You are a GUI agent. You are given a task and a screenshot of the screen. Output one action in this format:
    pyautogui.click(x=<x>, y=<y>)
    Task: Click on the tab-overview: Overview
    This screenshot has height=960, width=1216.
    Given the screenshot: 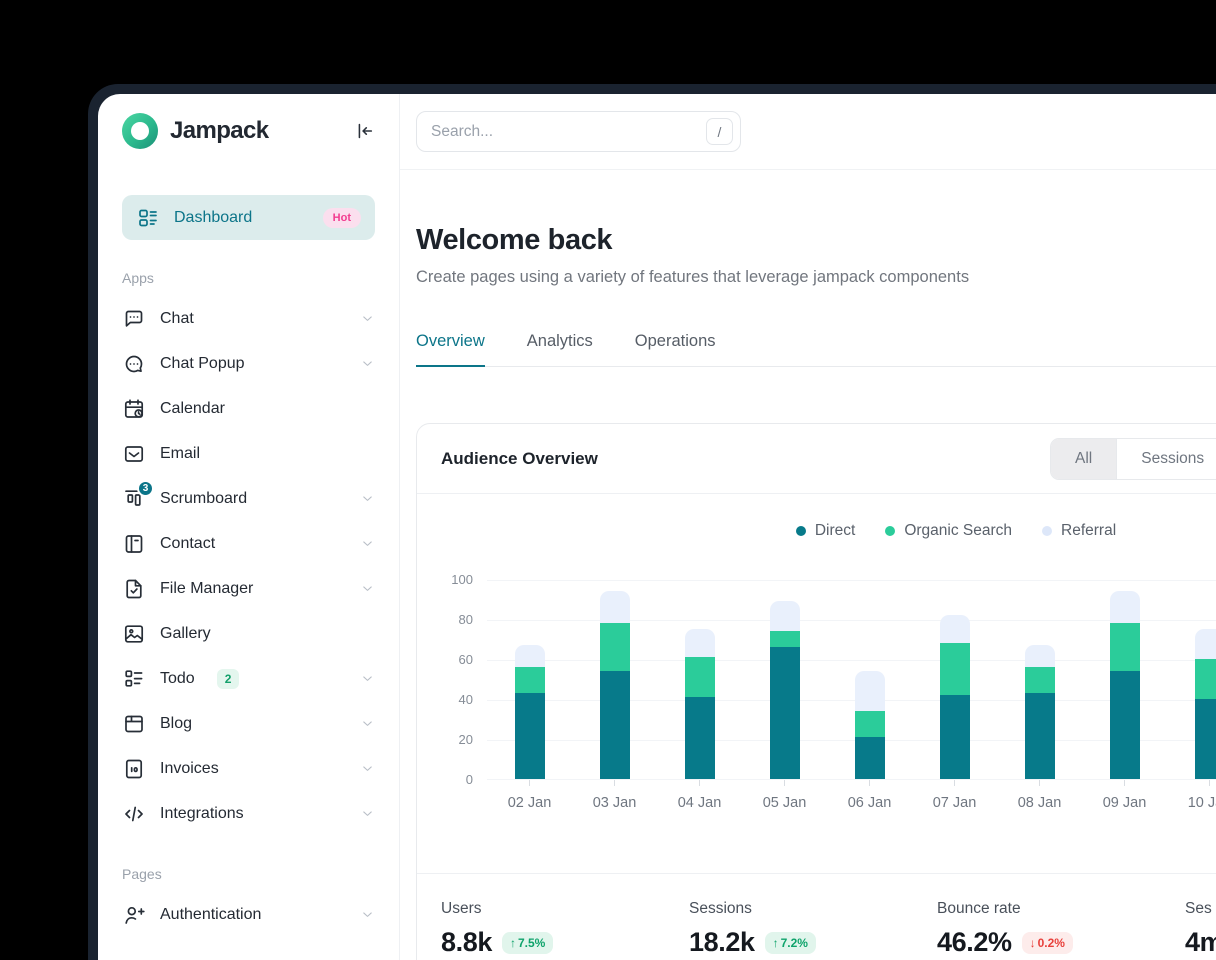 What is the action you would take?
    pyautogui.click(x=450, y=349)
    